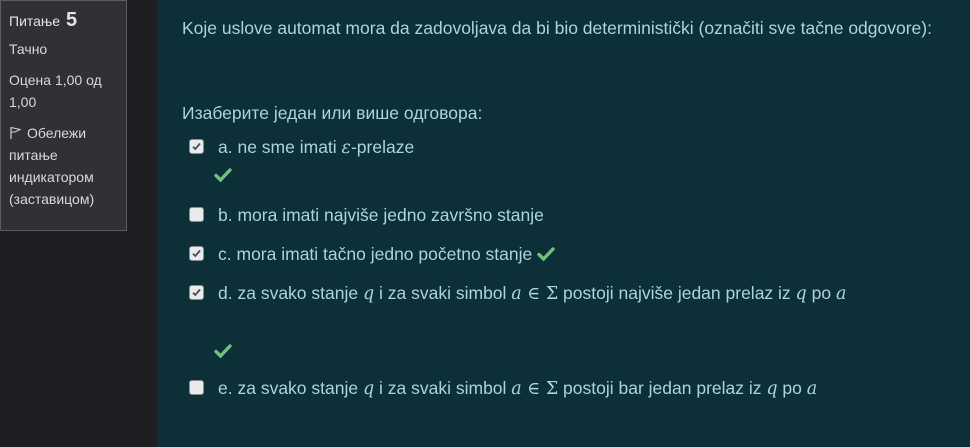  What do you see at coordinates (368, 389) in the screenshot?
I see `option-e-m1: q` at bounding box center [368, 389].